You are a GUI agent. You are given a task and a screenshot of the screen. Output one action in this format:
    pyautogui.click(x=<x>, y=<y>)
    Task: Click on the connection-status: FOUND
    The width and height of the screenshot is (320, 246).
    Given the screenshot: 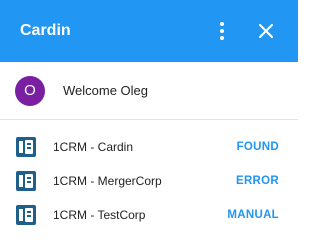 What is the action you would take?
    pyautogui.click(x=258, y=147)
    